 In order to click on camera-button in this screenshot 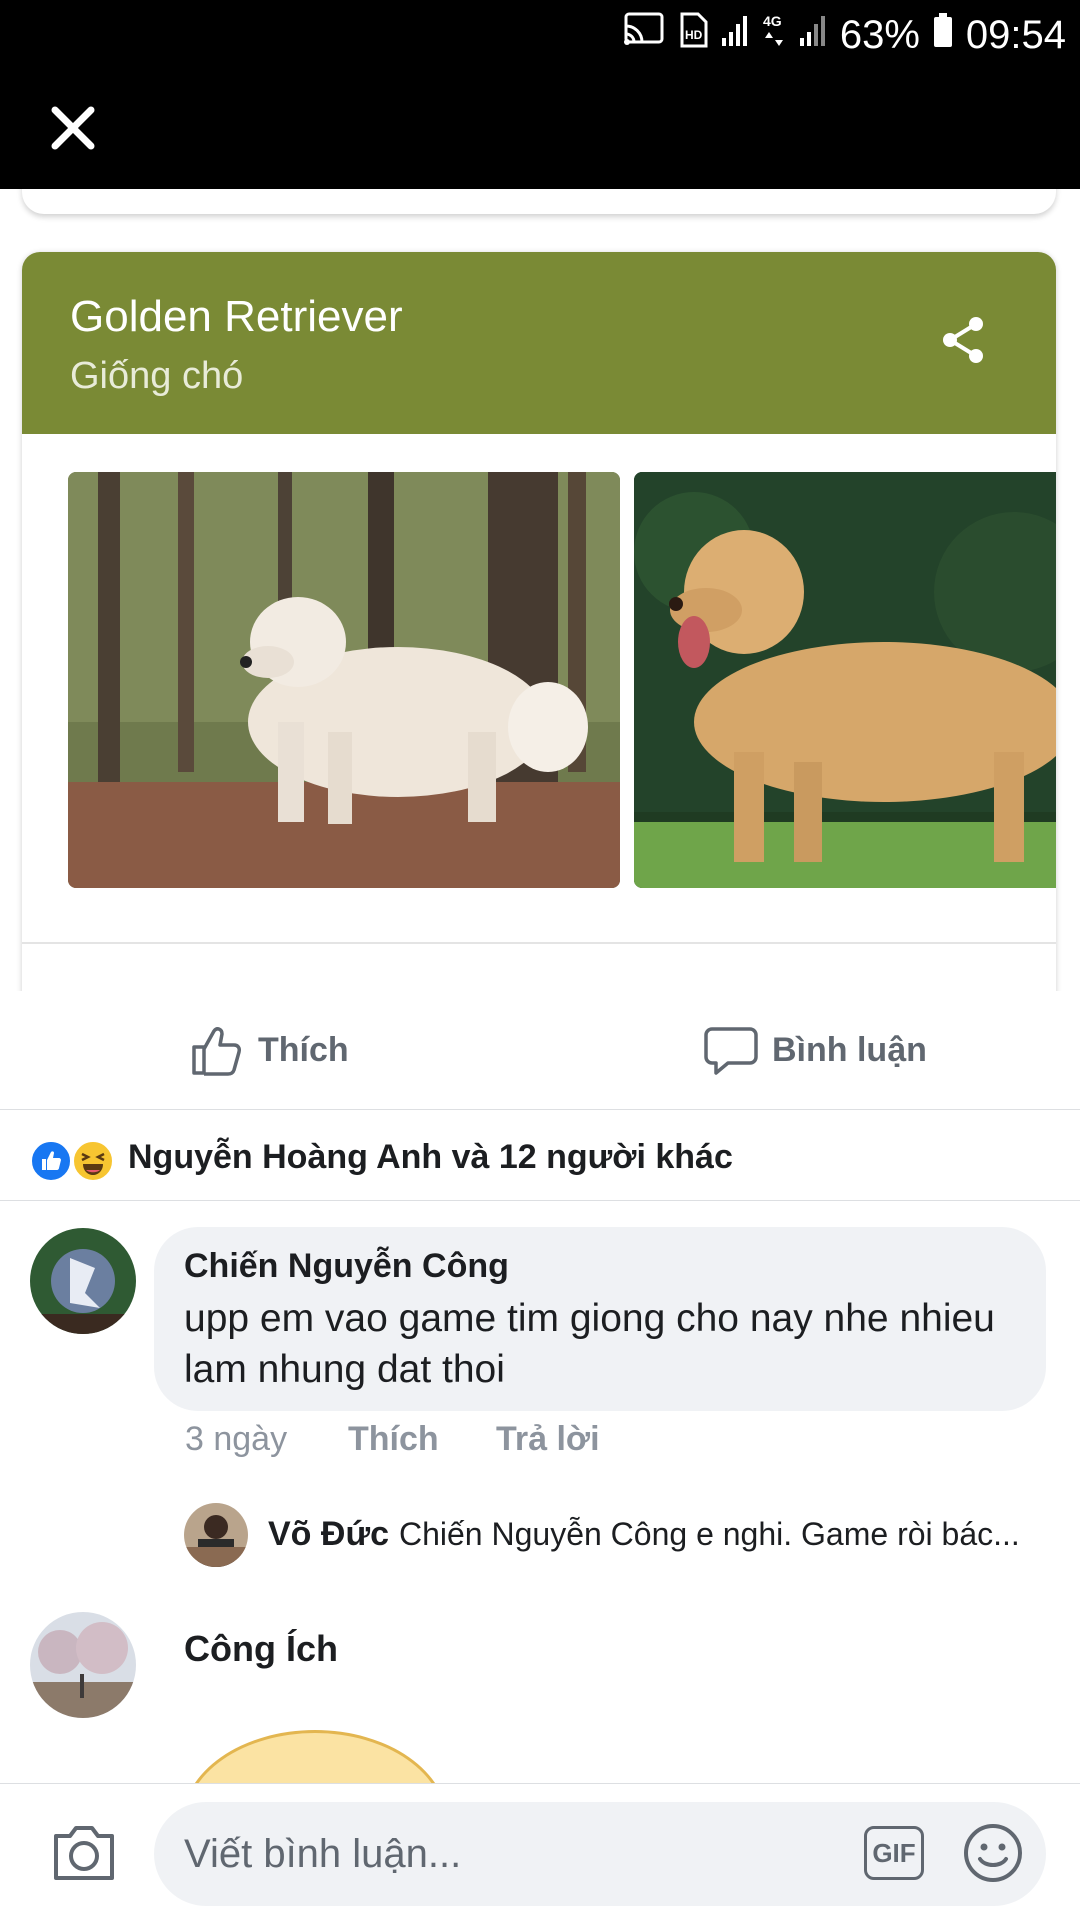, I will do `click(84, 1852)`.